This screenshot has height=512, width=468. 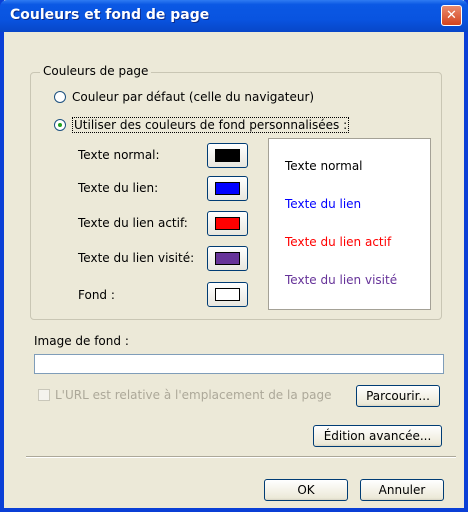 What do you see at coordinates (451, 15) in the screenshot?
I see `close-icon: ✕` at bounding box center [451, 15].